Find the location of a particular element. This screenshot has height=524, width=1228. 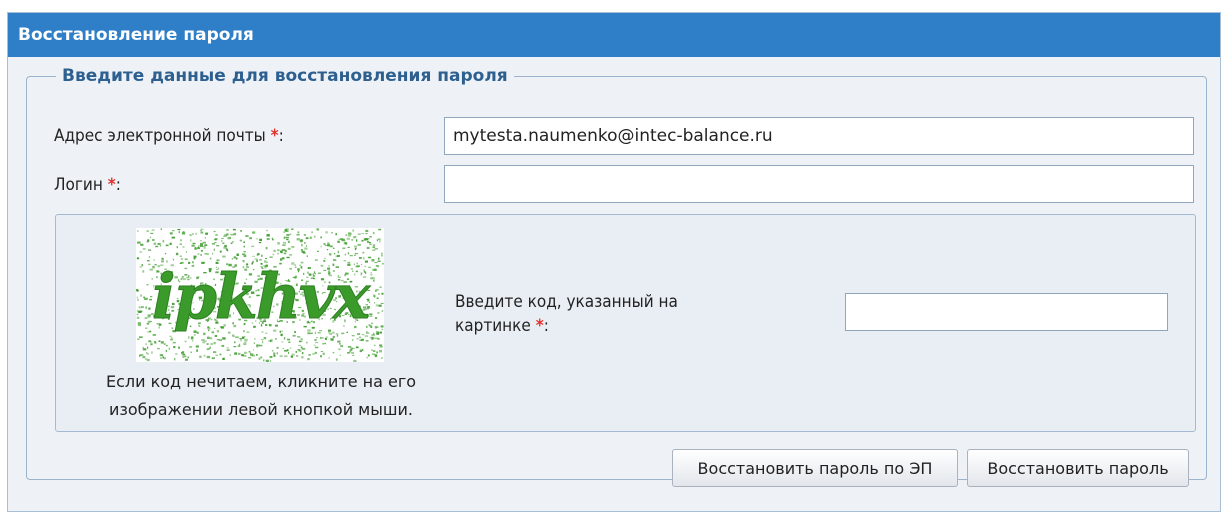

captcha-prompt: Введите код, указанный на картинке *: is located at coordinates (566, 314).